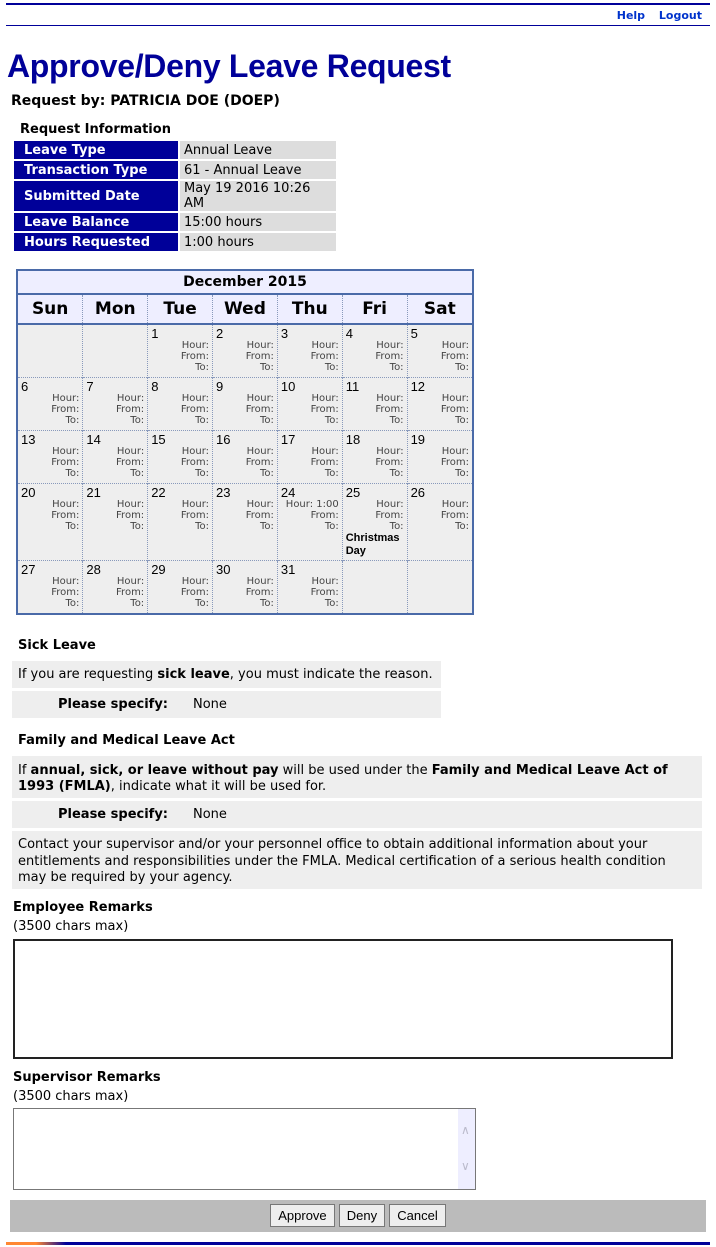  I want to click on day-number: 1, so click(155, 333).